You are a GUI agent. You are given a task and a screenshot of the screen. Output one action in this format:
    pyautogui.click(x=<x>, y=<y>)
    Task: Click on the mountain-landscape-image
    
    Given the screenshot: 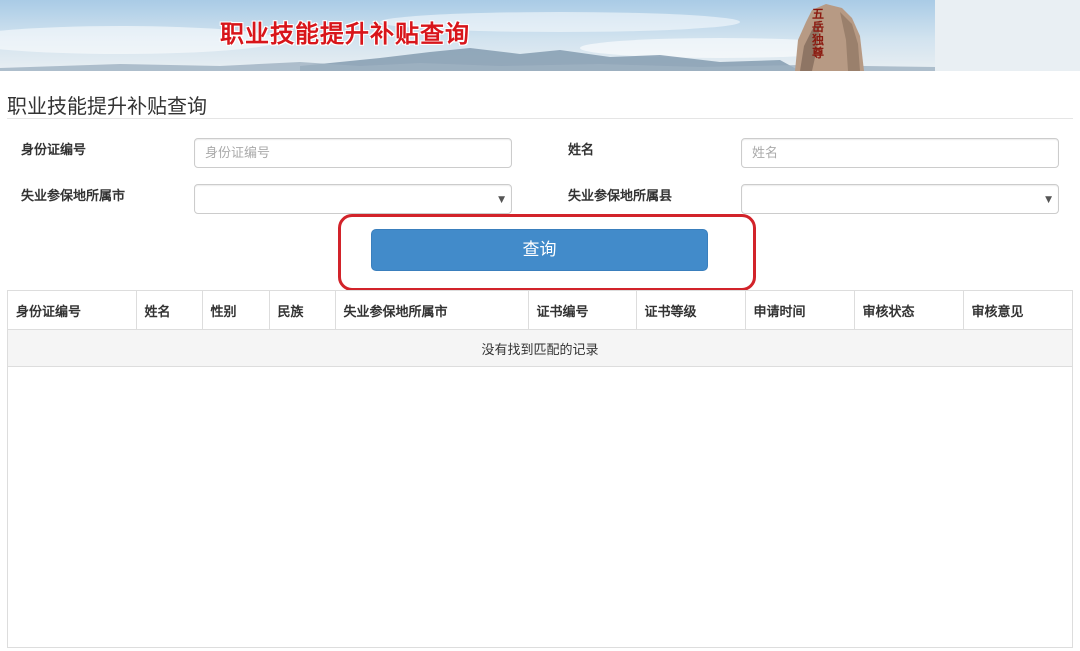 What is the action you would take?
    pyautogui.click(x=467, y=35)
    